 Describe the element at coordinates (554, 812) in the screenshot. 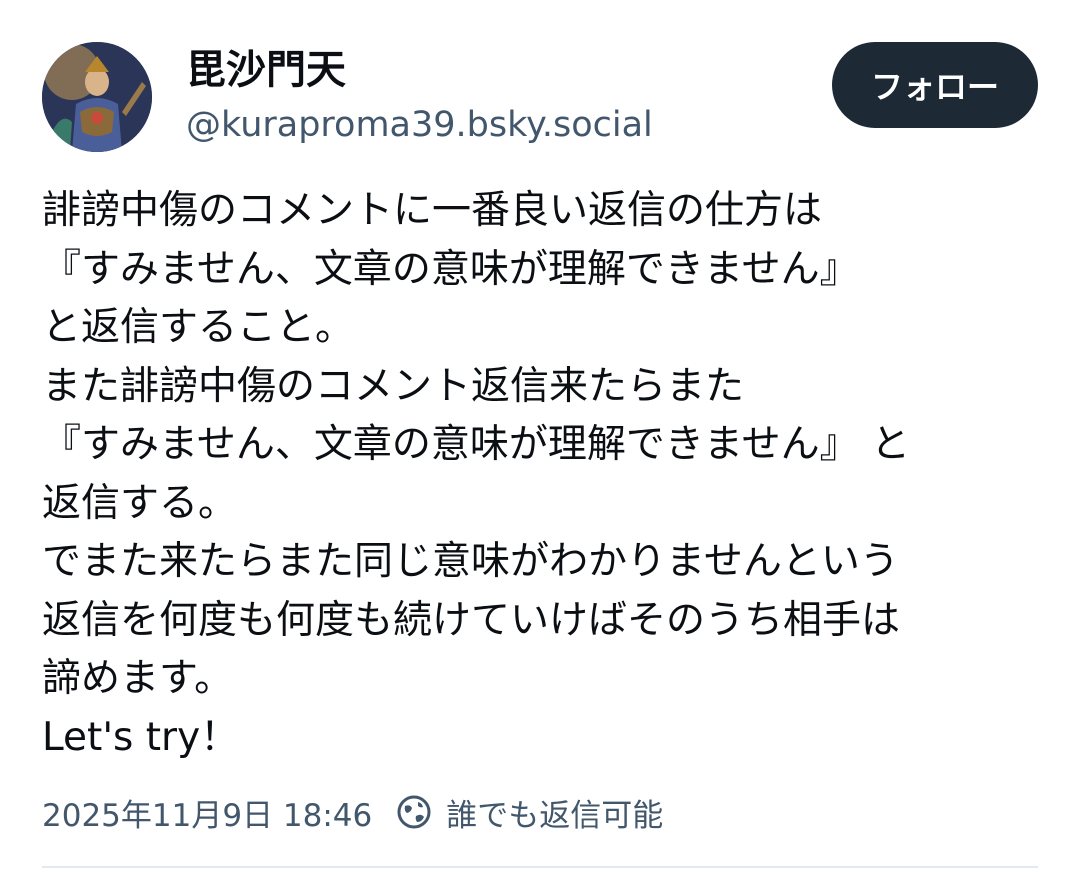

I see `reply-setting: 誰でも返信可能` at that location.